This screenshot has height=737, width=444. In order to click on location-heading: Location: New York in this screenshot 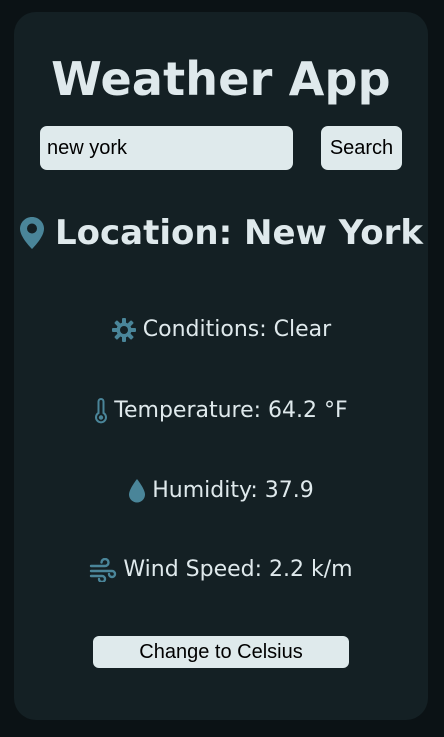, I will do `click(221, 233)`.